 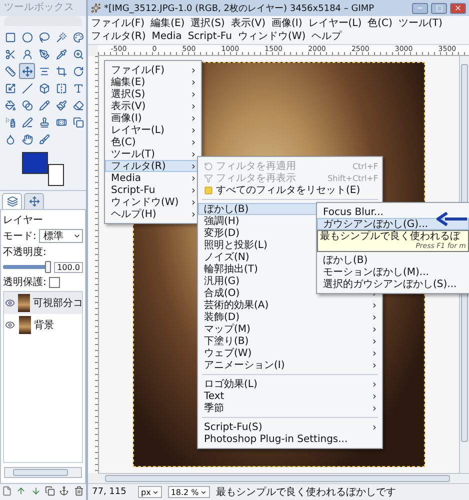 I want to click on panel-heading: レイヤー, so click(x=23, y=220).